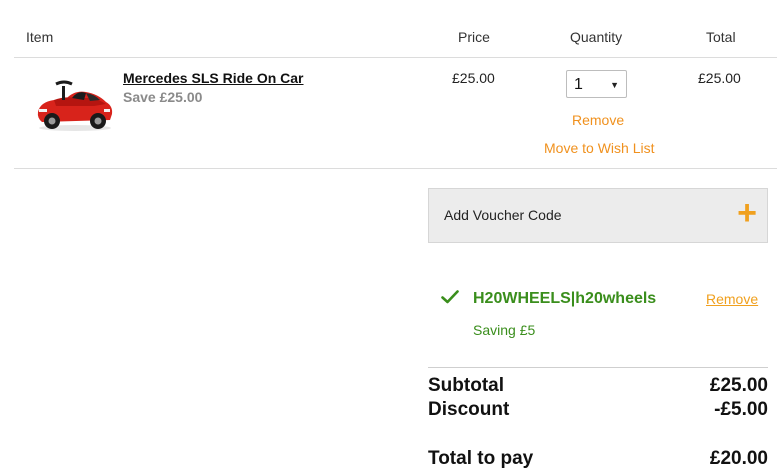 This screenshot has height=476, width=777. What do you see at coordinates (565, 298) in the screenshot?
I see `applied-voucher-code: H20WHEELS|h20wheels` at bounding box center [565, 298].